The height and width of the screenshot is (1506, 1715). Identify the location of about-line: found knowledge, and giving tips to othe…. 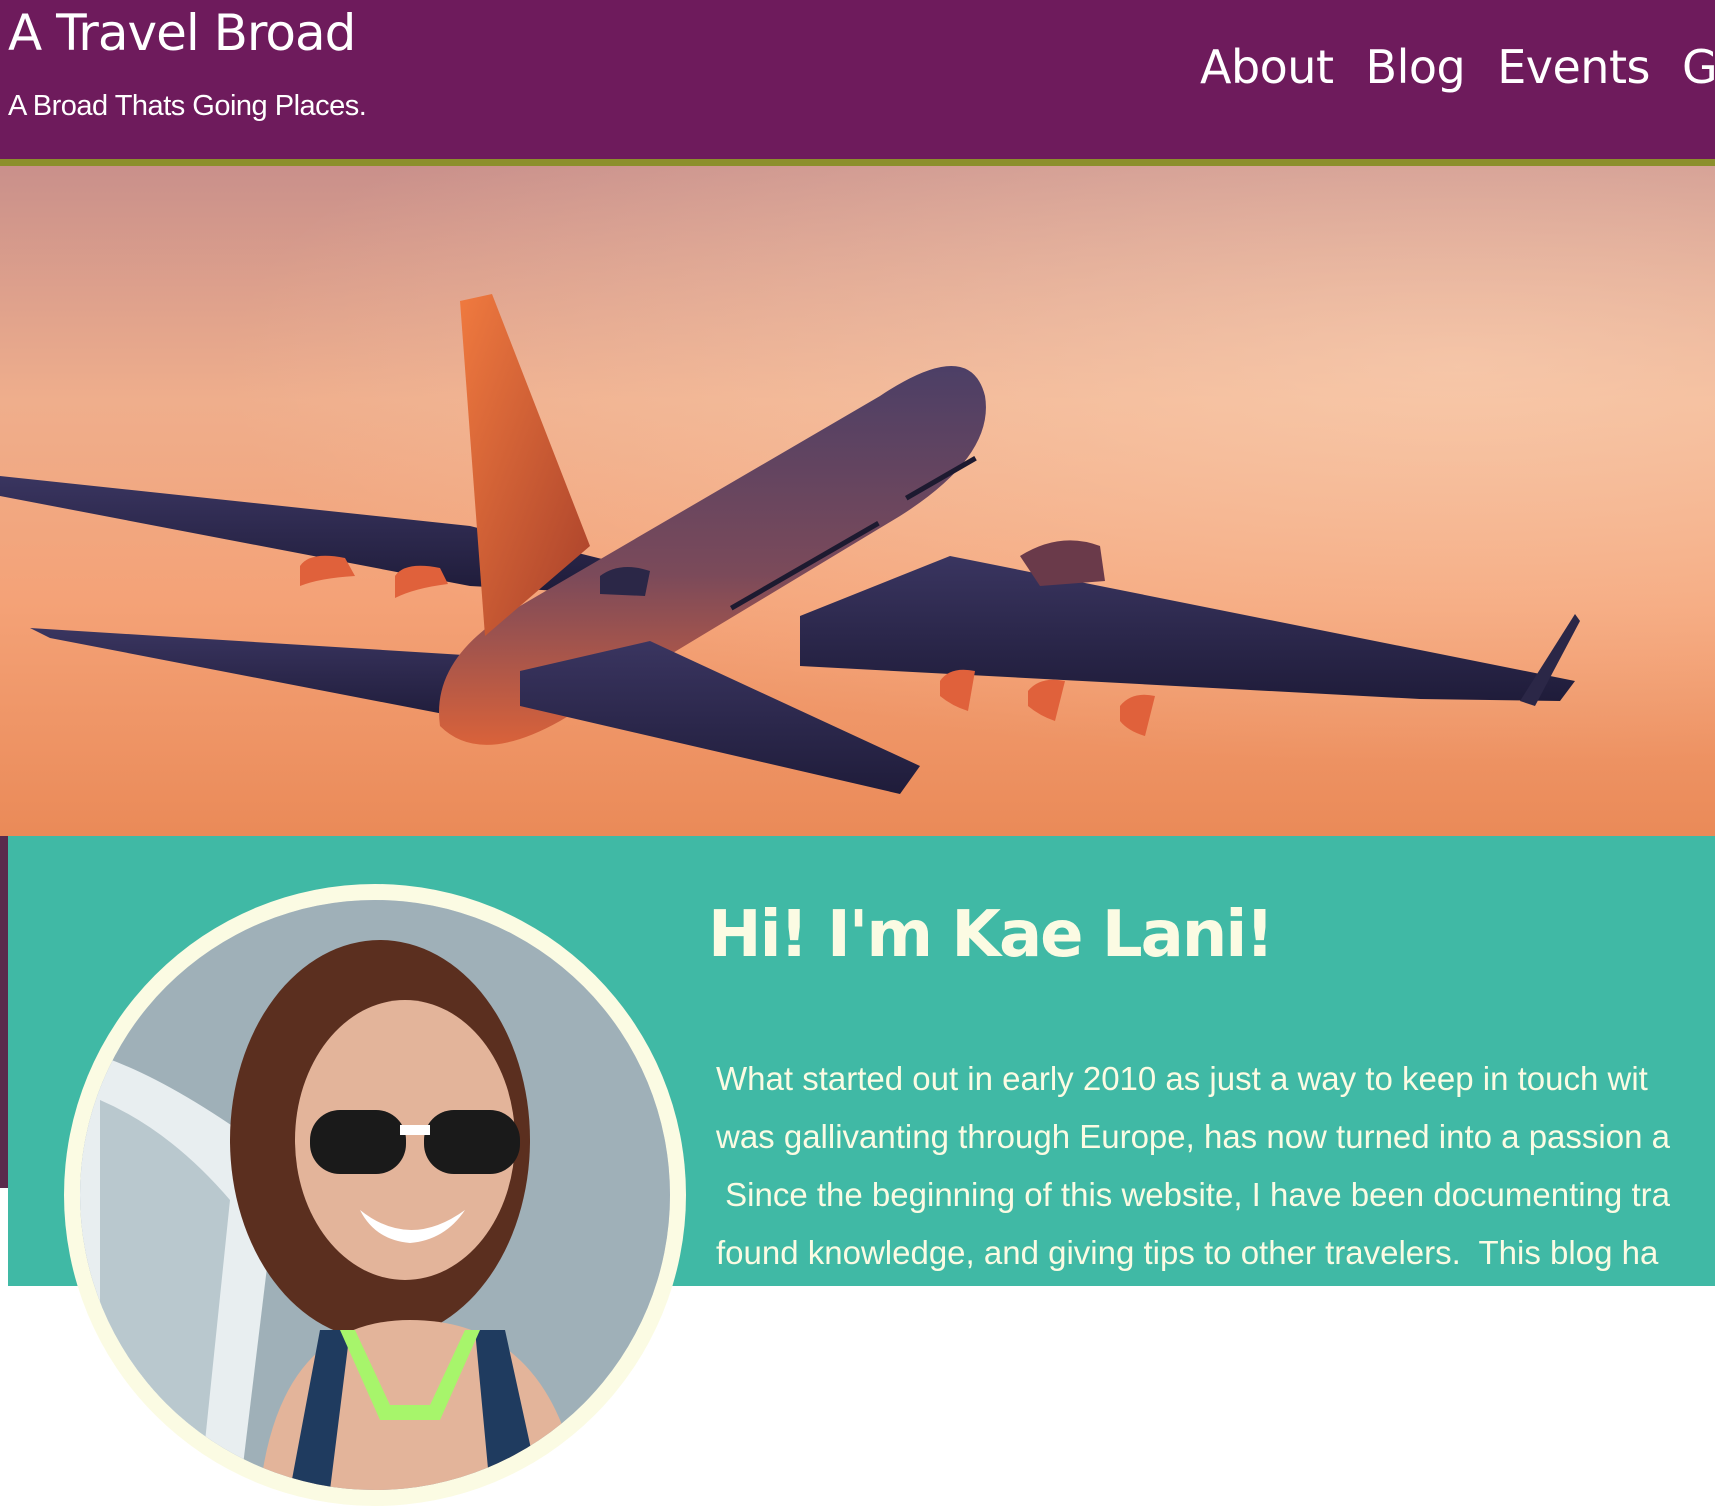
(1187, 1252).